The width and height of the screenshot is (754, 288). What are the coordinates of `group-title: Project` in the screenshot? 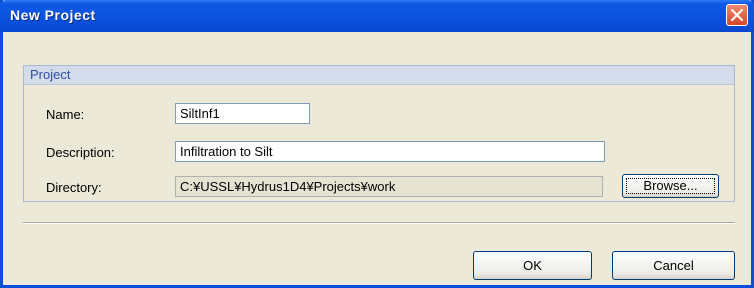 It's located at (50, 74).